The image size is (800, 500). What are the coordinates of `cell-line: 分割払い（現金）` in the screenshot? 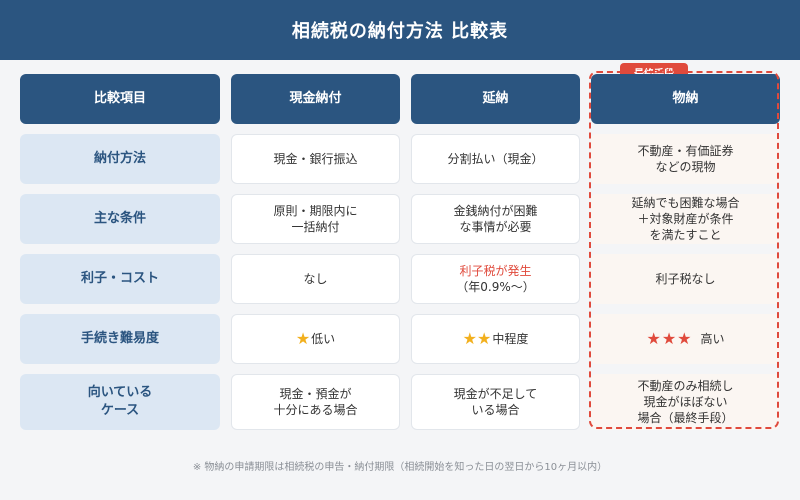 It's located at (495, 158).